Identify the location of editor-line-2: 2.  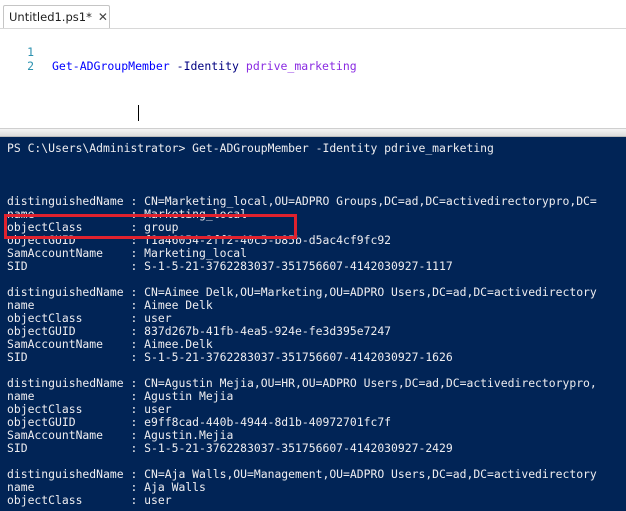
(17, 59).